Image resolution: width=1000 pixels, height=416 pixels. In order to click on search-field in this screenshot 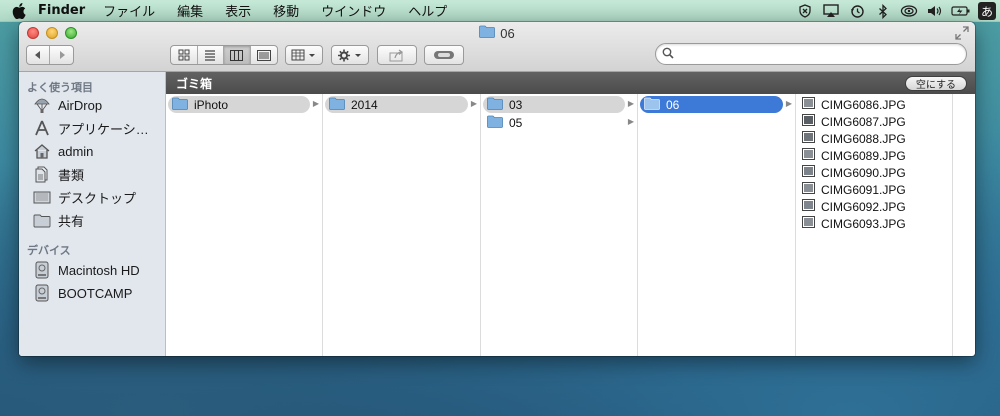, I will do `click(811, 54)`.